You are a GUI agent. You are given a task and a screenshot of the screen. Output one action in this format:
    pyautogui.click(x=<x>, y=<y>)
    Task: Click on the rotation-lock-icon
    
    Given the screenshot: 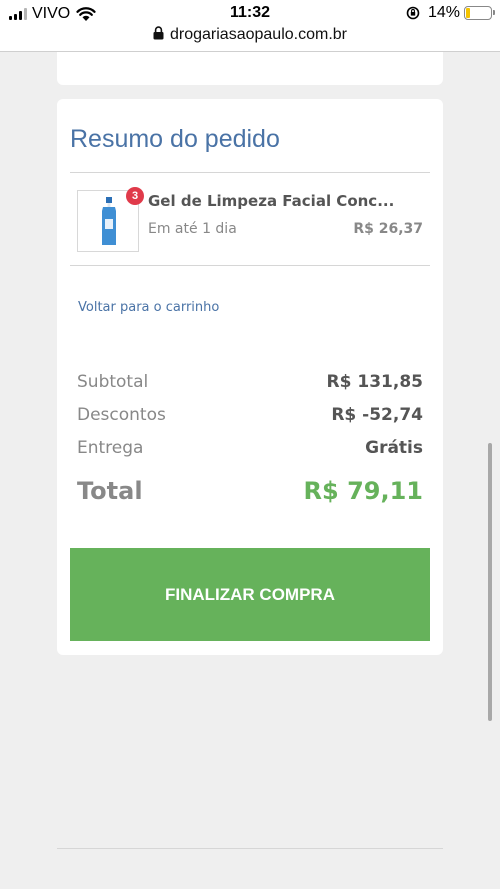 What is the action you would take?
    pyautogui.click(x=413, y=13)
    